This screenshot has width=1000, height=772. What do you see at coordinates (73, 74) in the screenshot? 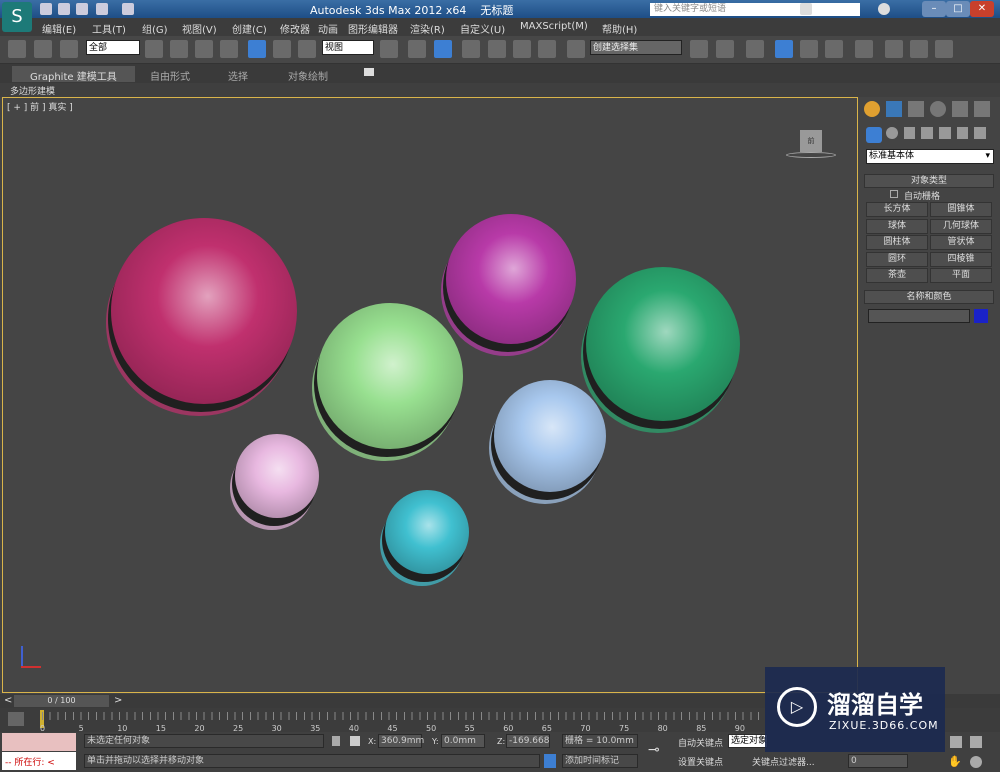
I see `tab-graphite: Graphite 建模工具` at bounding box center [73, 74].